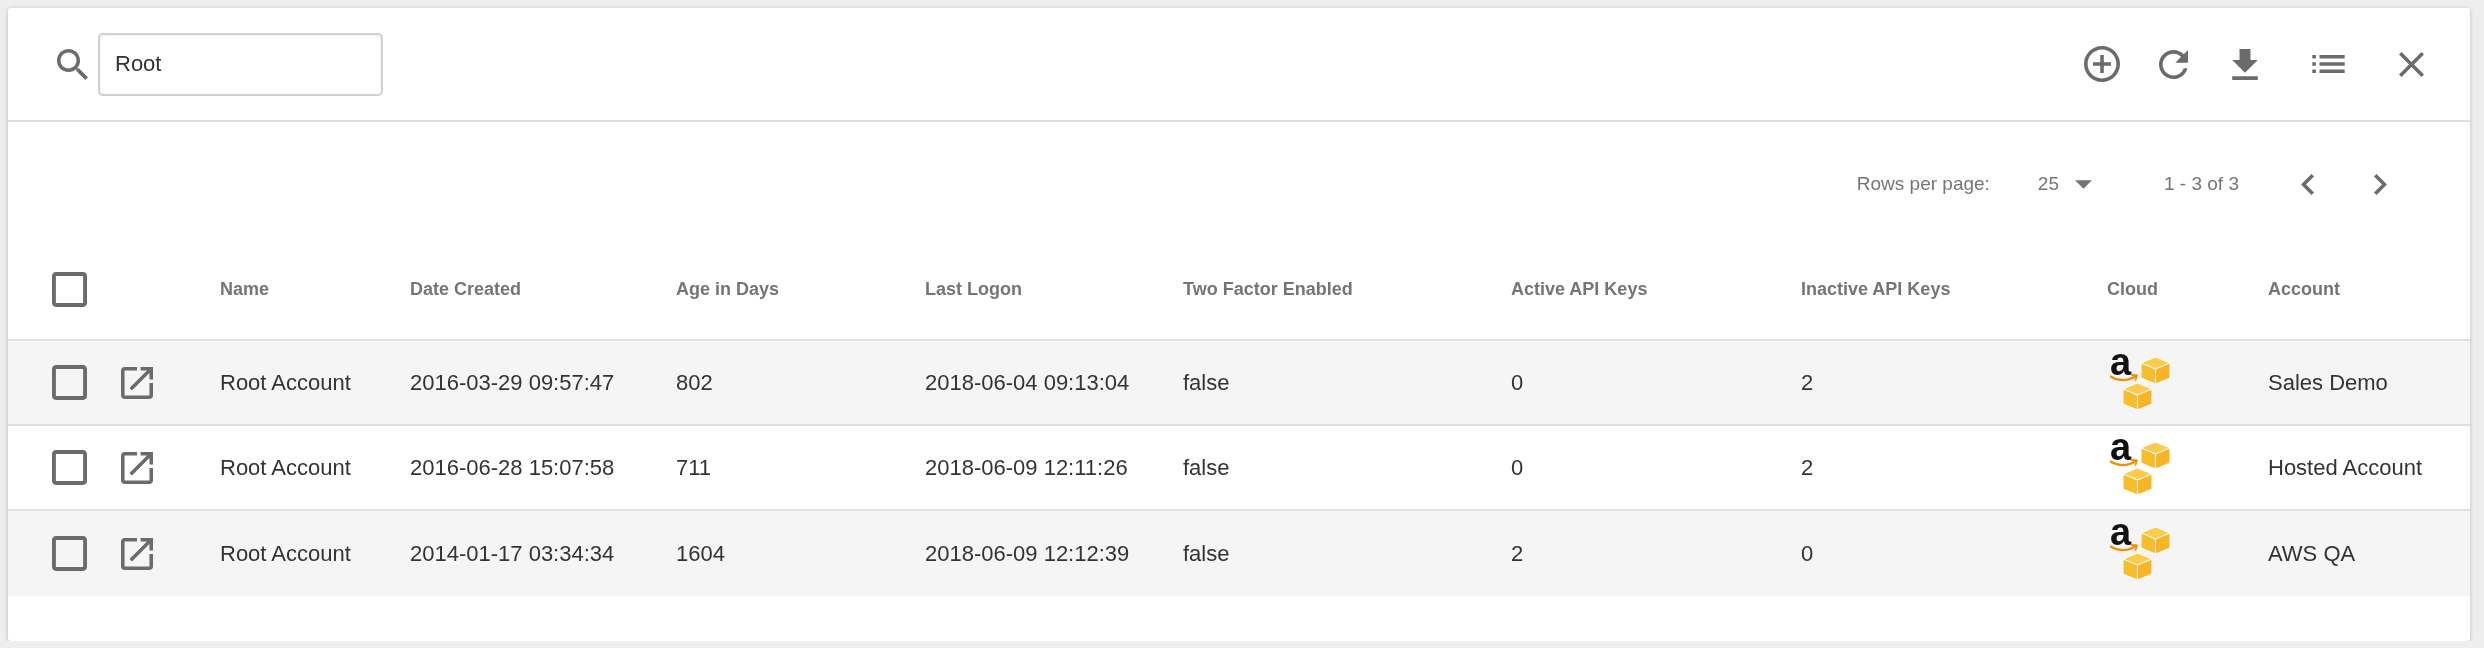 The width and height of the screenshot is (2484, 648). Describe the element at coordinates (1027, 382) in the screenshot. I see `last-logon-time: 2018-06-04 09:13:04` at that location.